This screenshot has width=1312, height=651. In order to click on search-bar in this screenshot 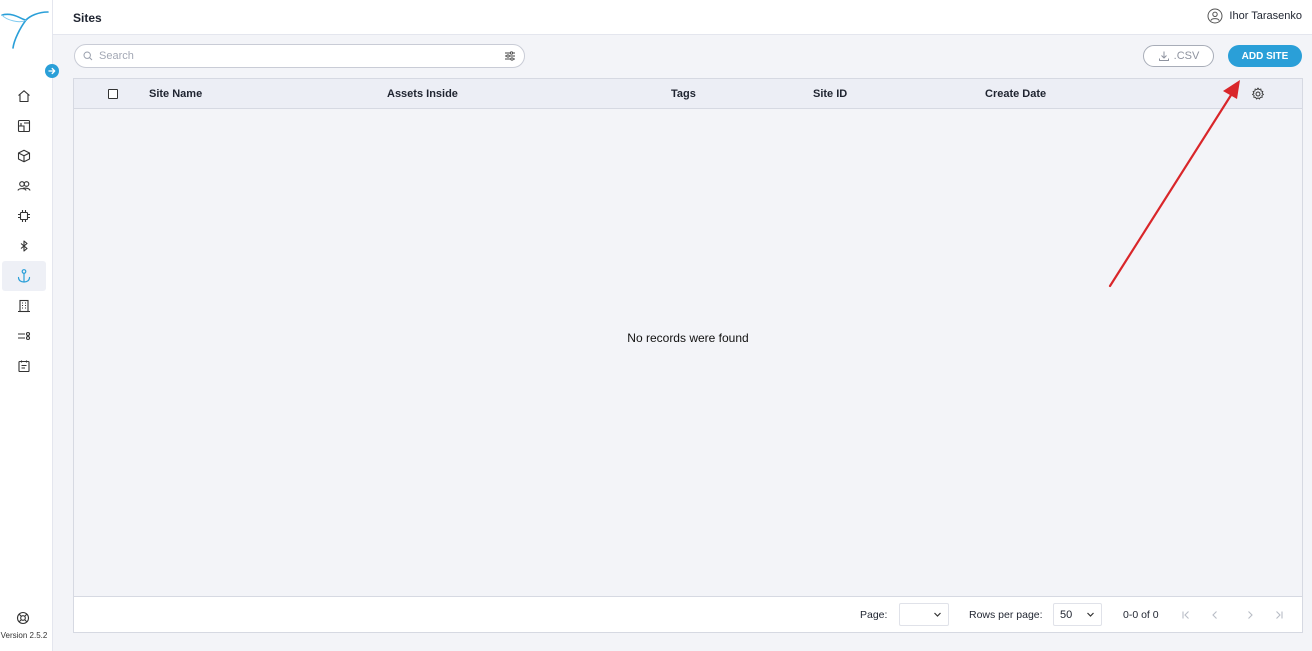, I will do `click(299, 56)`.